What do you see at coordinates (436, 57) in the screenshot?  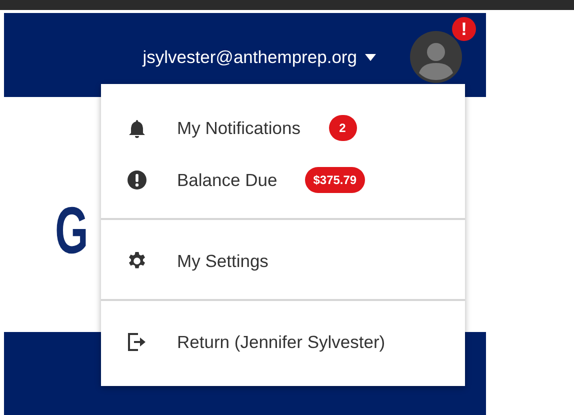 I see `avatar-icon` at bounding box center [436, 57].